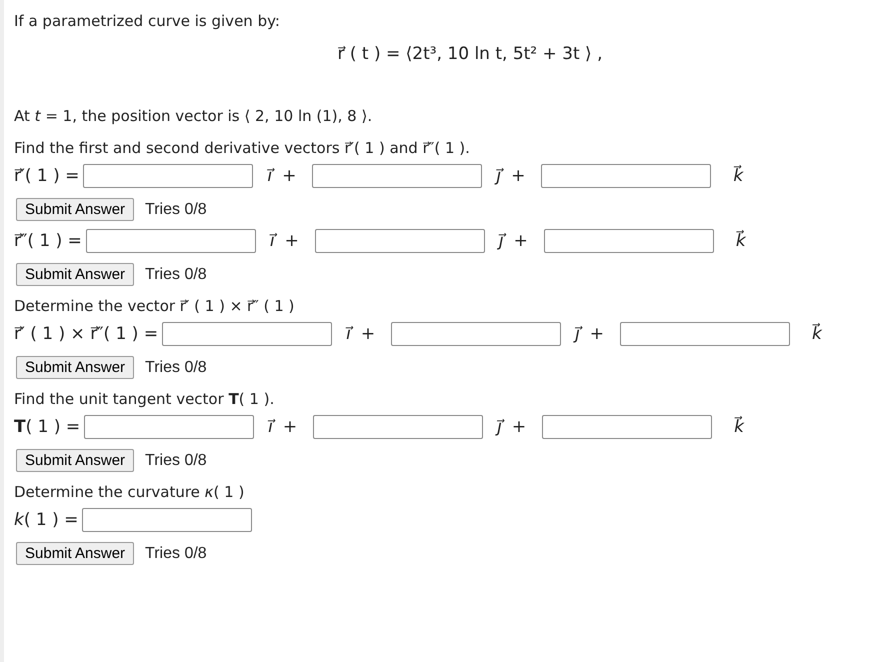 This screenshot has height=662, width=890. Describe the element at coordinates (145, 399) in the screenshot. I see `question-text: Find the unit tangent vector T( 1 ).` at that location.